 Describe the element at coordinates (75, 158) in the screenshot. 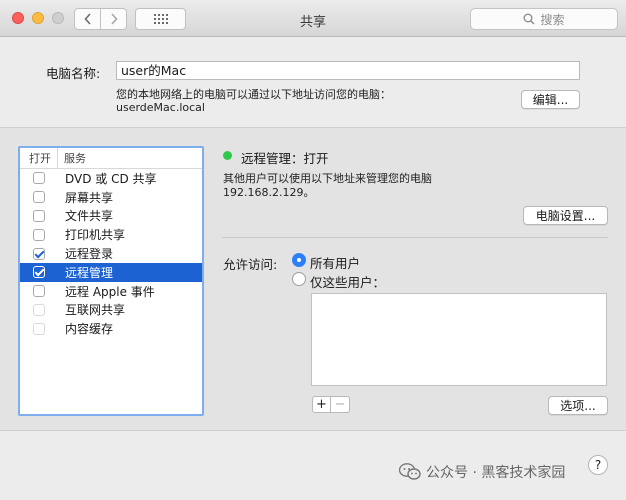

I see `column-header-service: 服务` at that location.